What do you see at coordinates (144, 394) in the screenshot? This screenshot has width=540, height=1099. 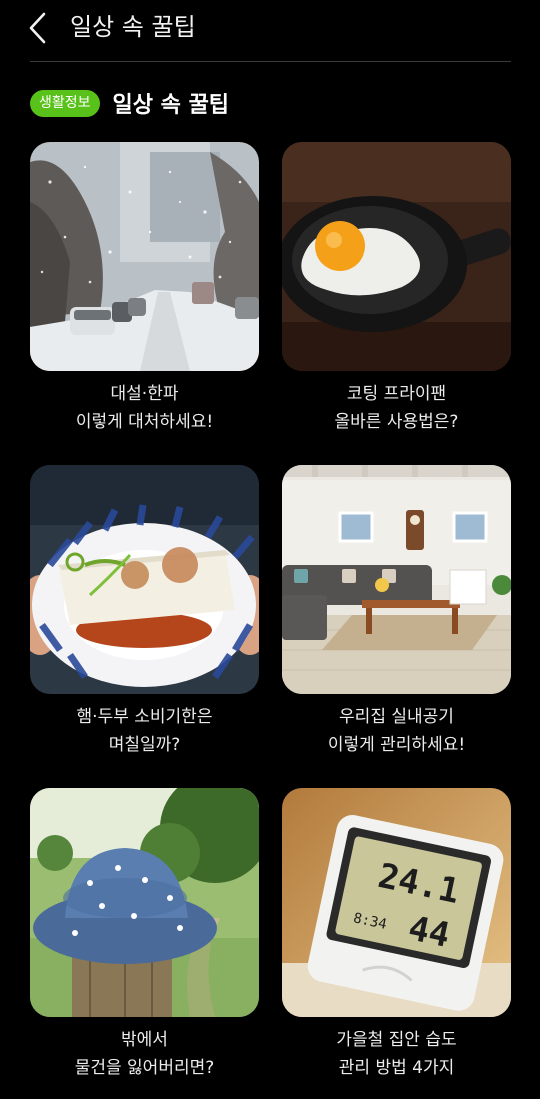 I see `caption-line-1: 대설·한파` at bounding box center [144, 394].